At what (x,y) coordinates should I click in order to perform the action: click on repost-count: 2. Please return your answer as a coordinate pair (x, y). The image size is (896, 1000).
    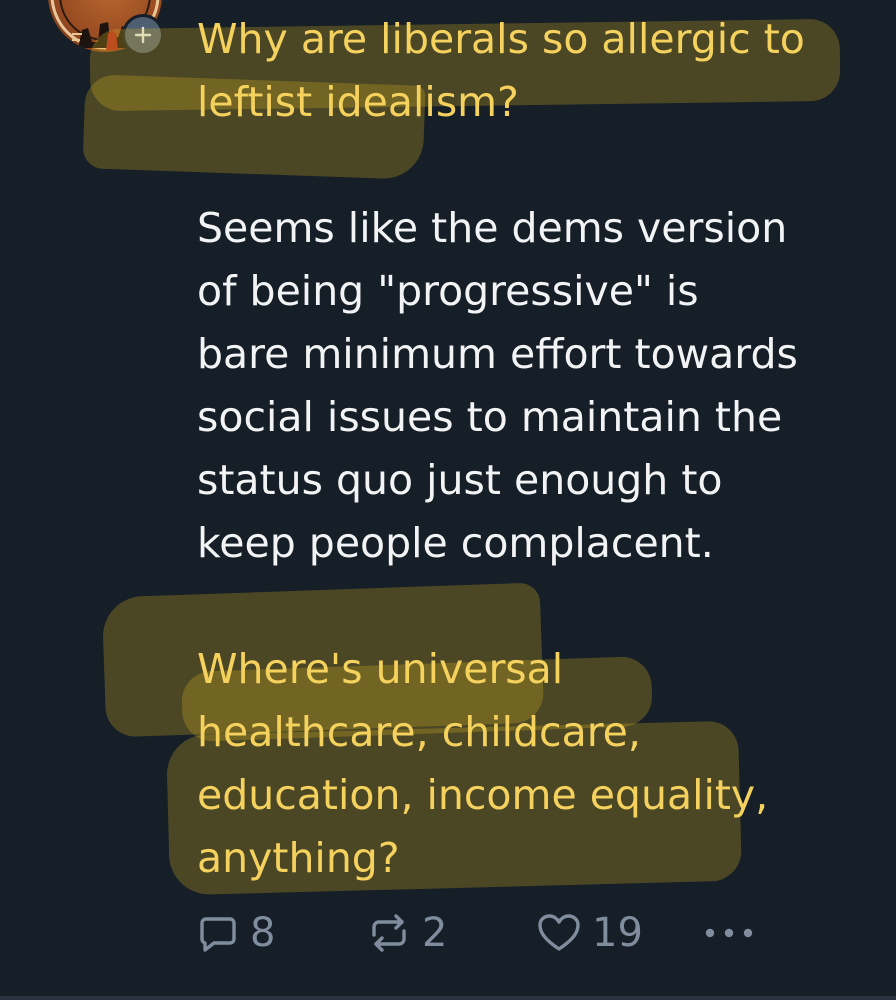
    Looking at the image, I should click on (435, 933).